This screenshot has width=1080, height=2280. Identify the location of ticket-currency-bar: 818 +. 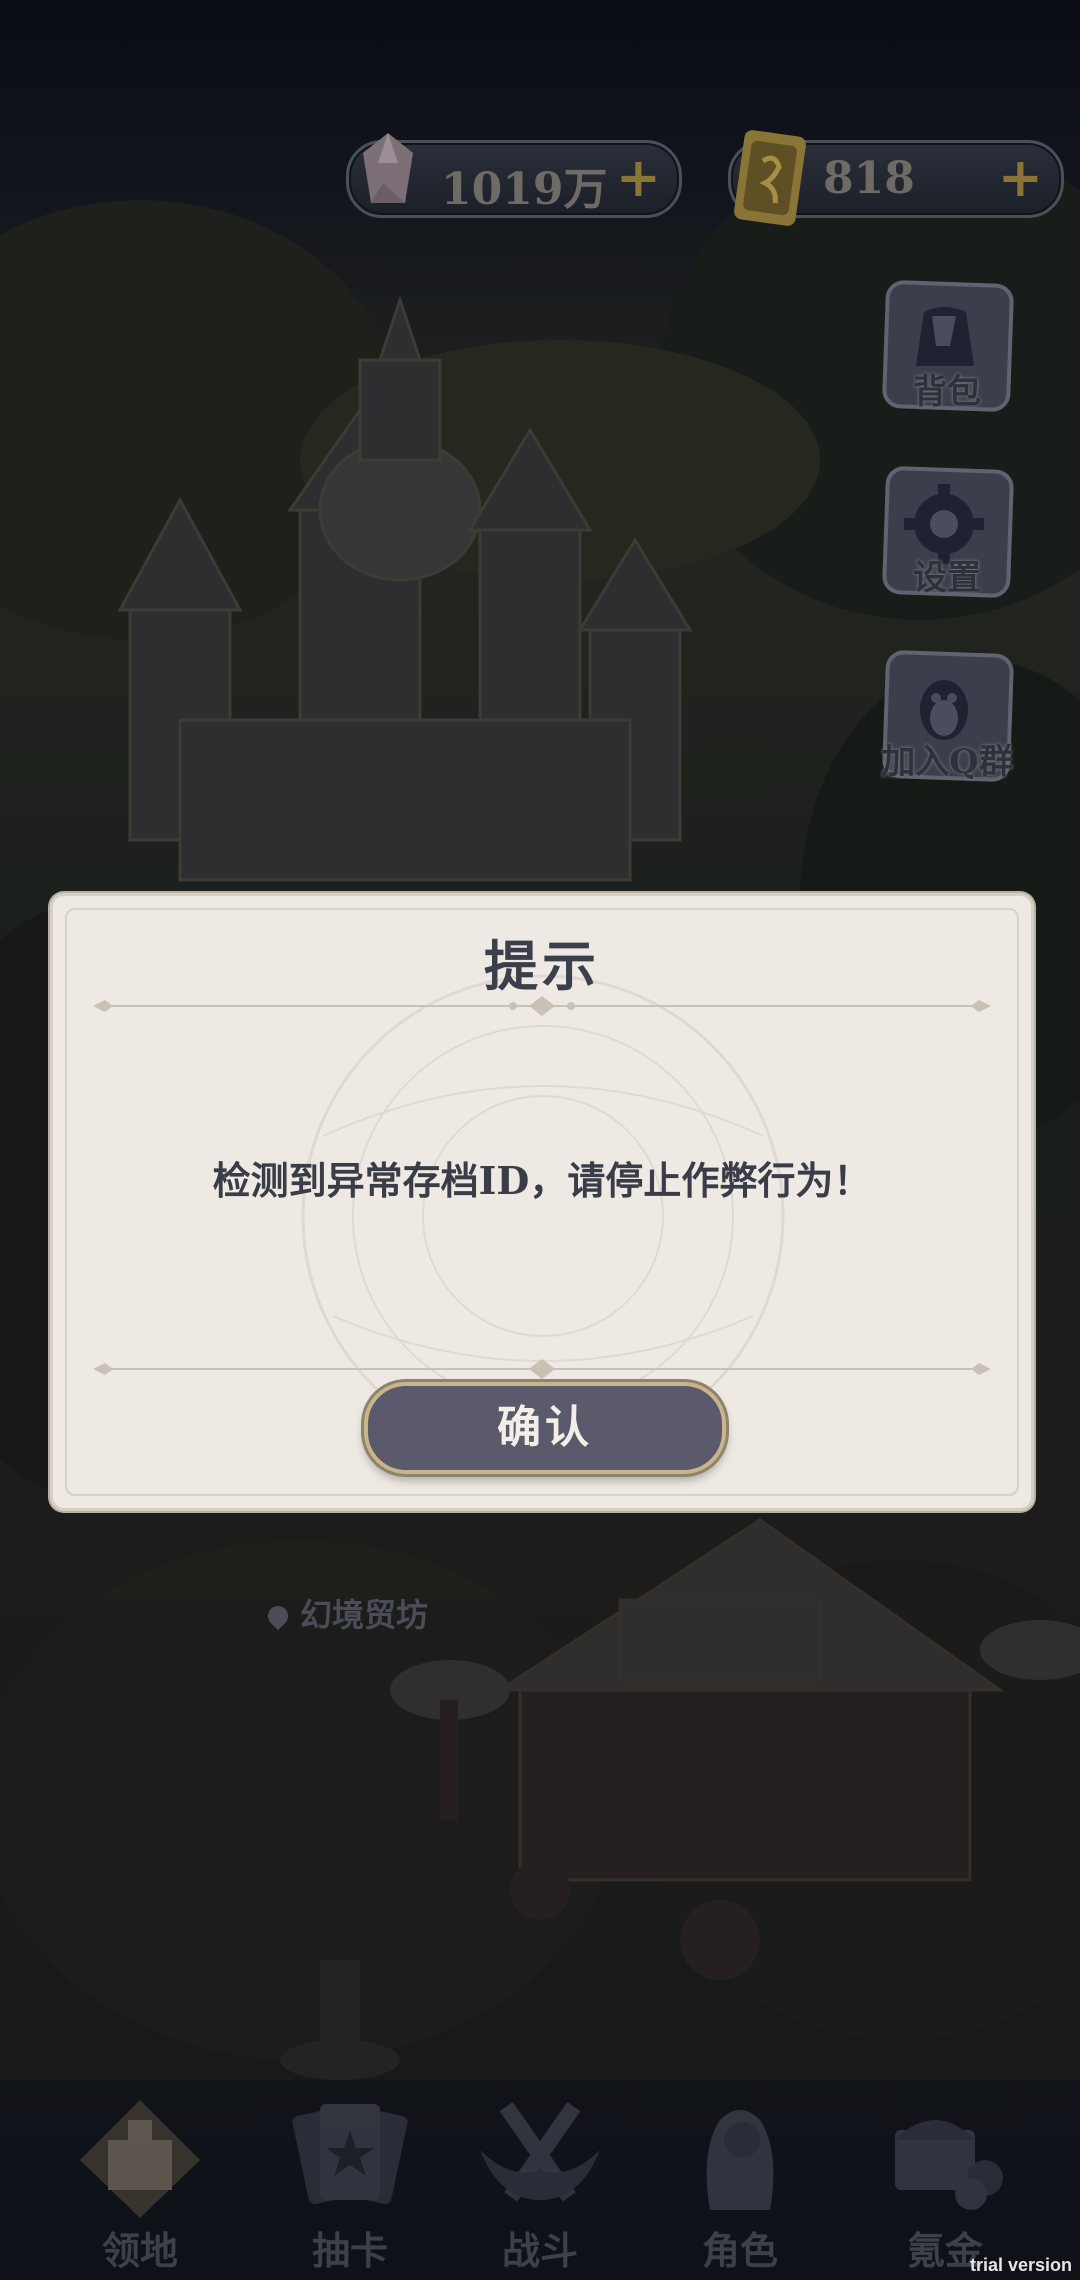
(896, 178).